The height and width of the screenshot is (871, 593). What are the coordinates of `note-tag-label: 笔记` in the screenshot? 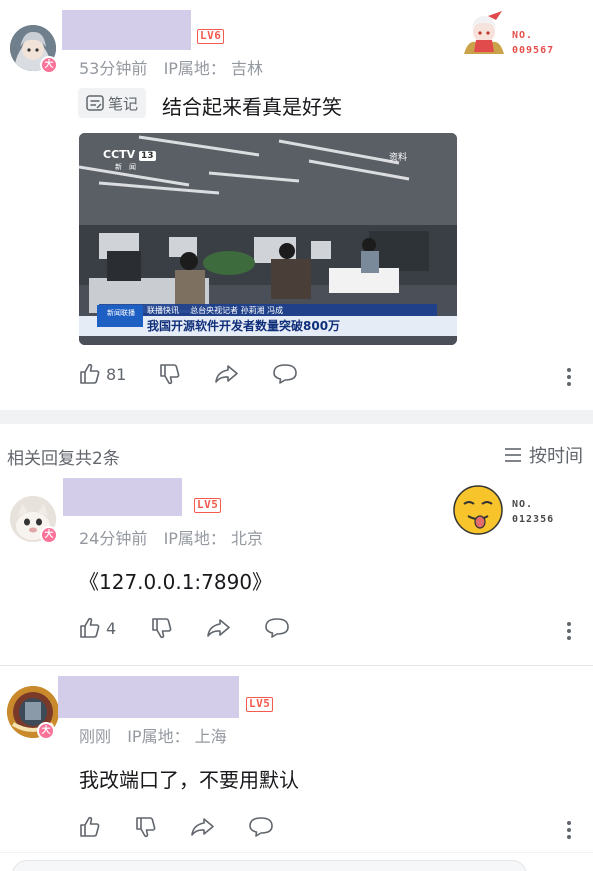 It's located at (123, 103).